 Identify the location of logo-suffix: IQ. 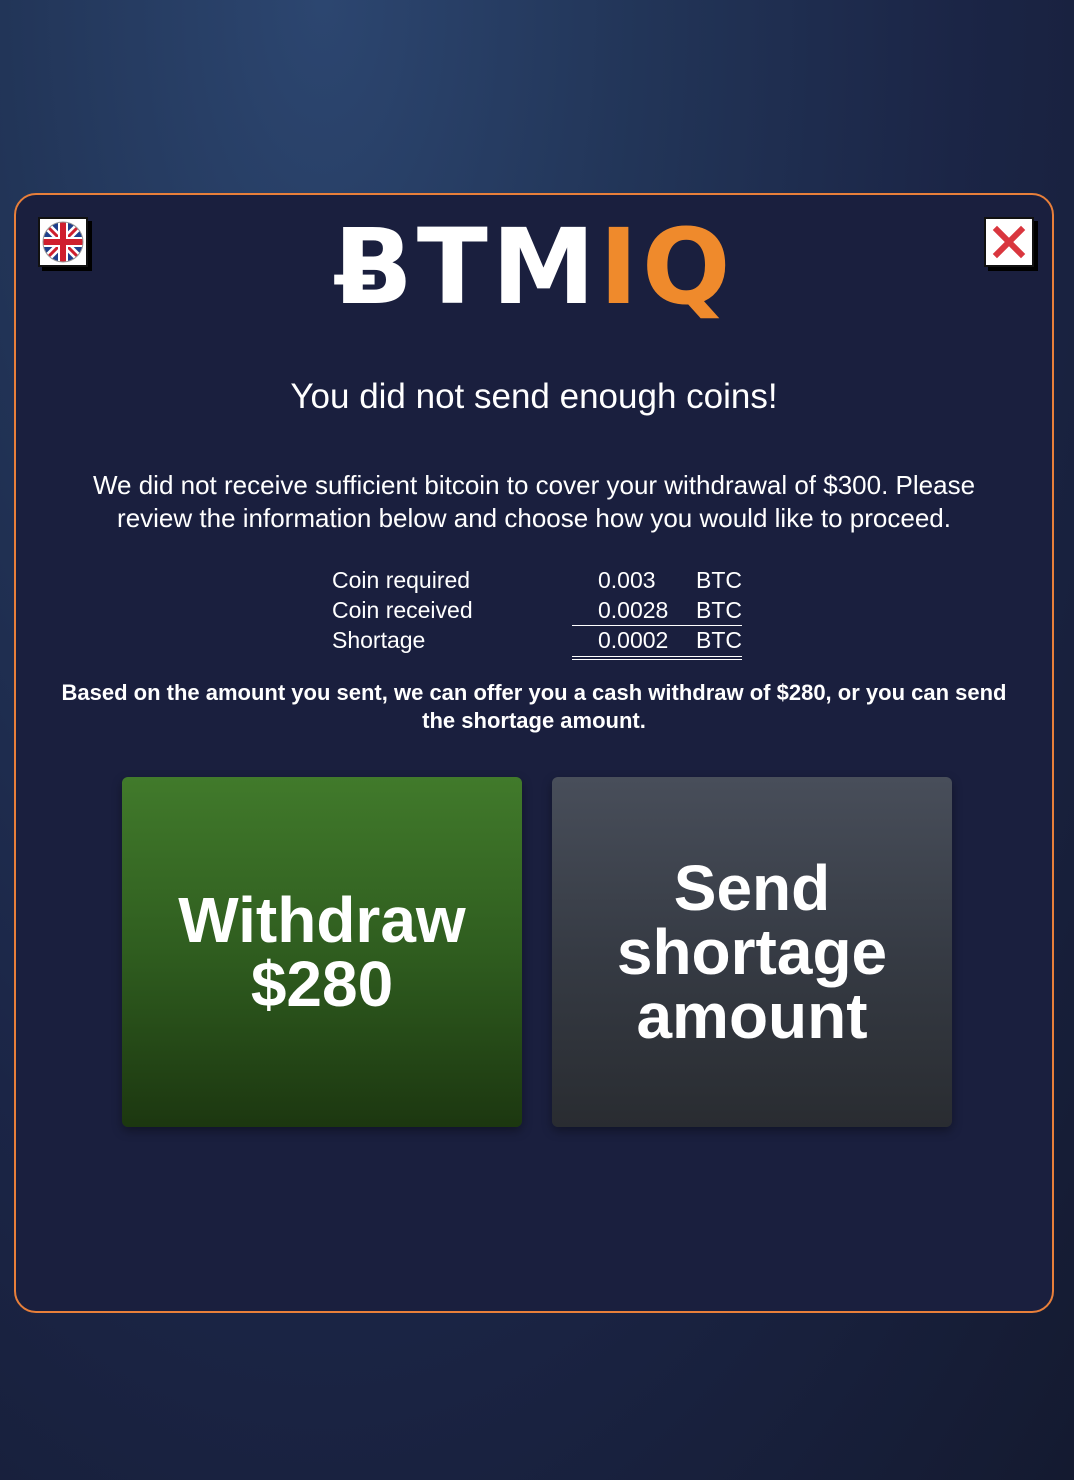
(667, 267).